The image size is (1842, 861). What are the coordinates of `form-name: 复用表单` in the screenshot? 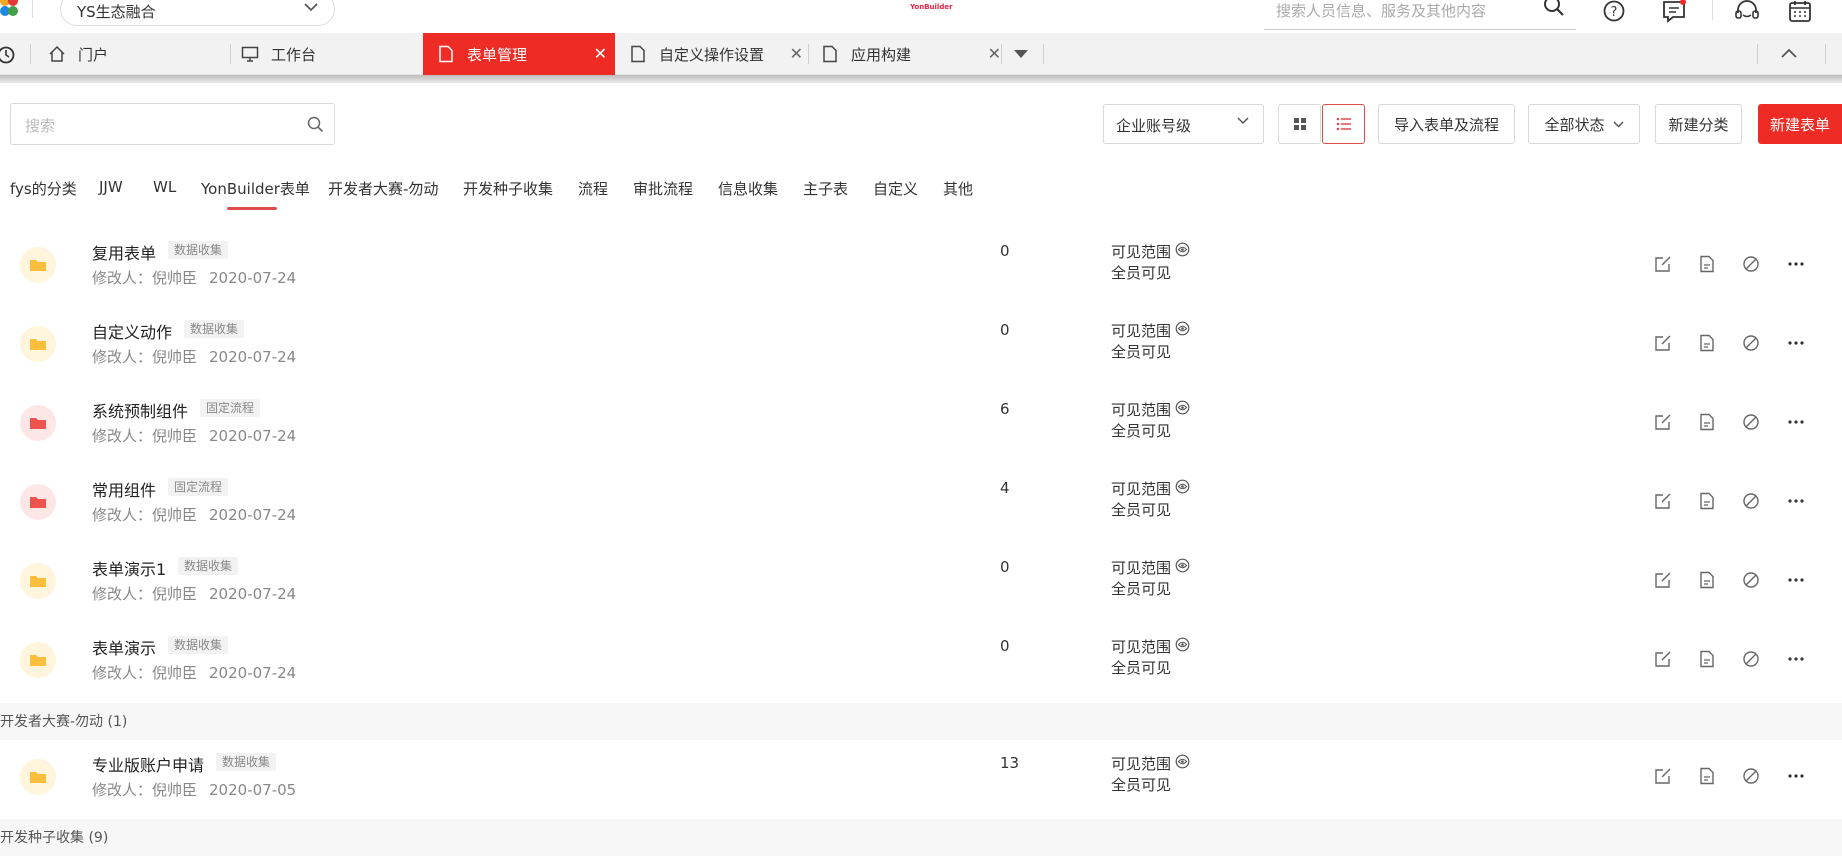 It's located at (124, 252).